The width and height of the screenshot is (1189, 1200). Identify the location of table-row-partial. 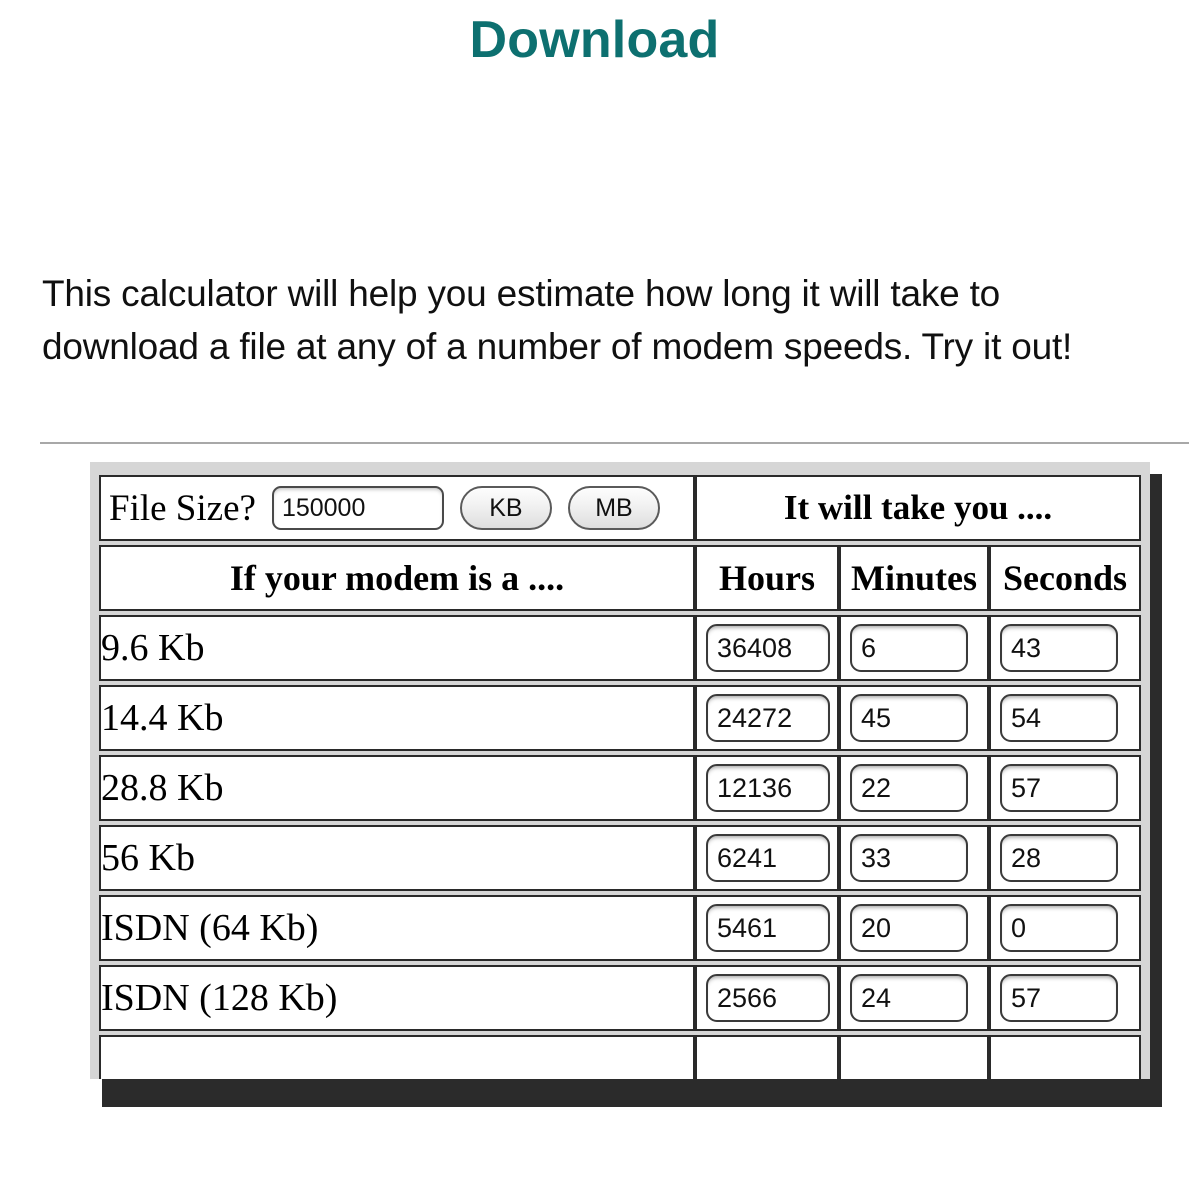
(620, 1057).